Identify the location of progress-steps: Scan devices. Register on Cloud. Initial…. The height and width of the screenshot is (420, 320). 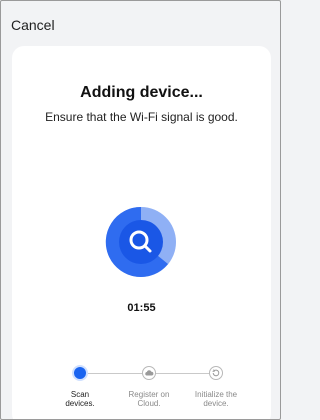
(141, 390).